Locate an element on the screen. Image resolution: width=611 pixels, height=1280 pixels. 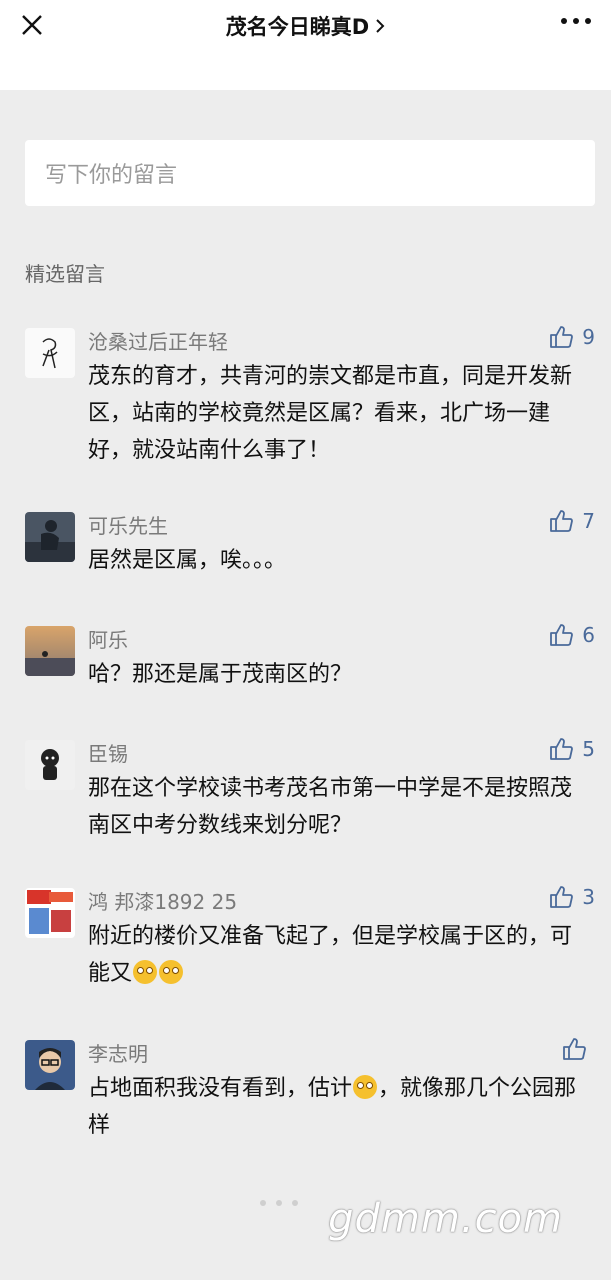
comment-text: 附近的楼价又准备飞起了，但是学校属于区的，可能又 is located at coordinates (338, 955).